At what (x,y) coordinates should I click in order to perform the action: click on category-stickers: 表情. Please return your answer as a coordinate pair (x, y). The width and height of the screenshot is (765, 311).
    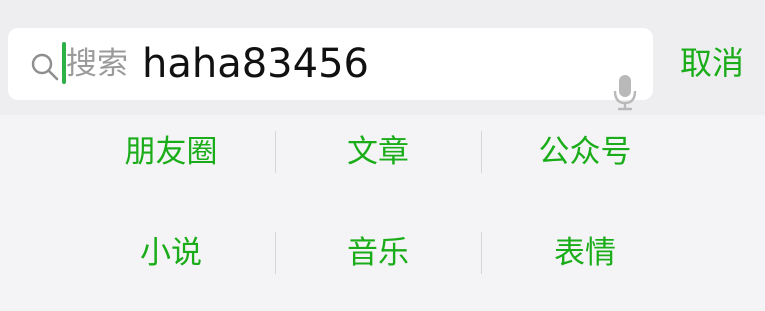
    Looking at the image, I should click on (585, 253).